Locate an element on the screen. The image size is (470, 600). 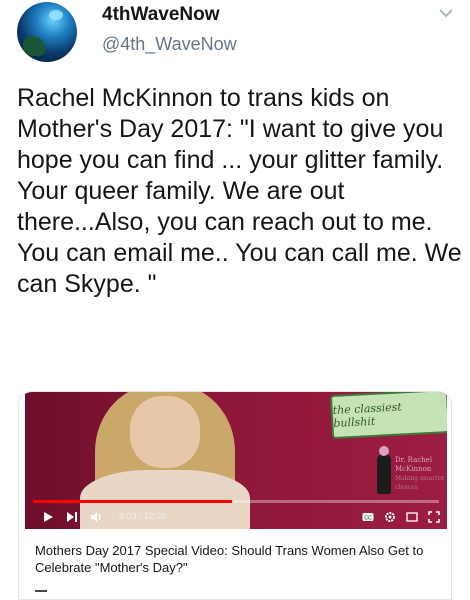
next-icon is located at coordinates (72, 517).